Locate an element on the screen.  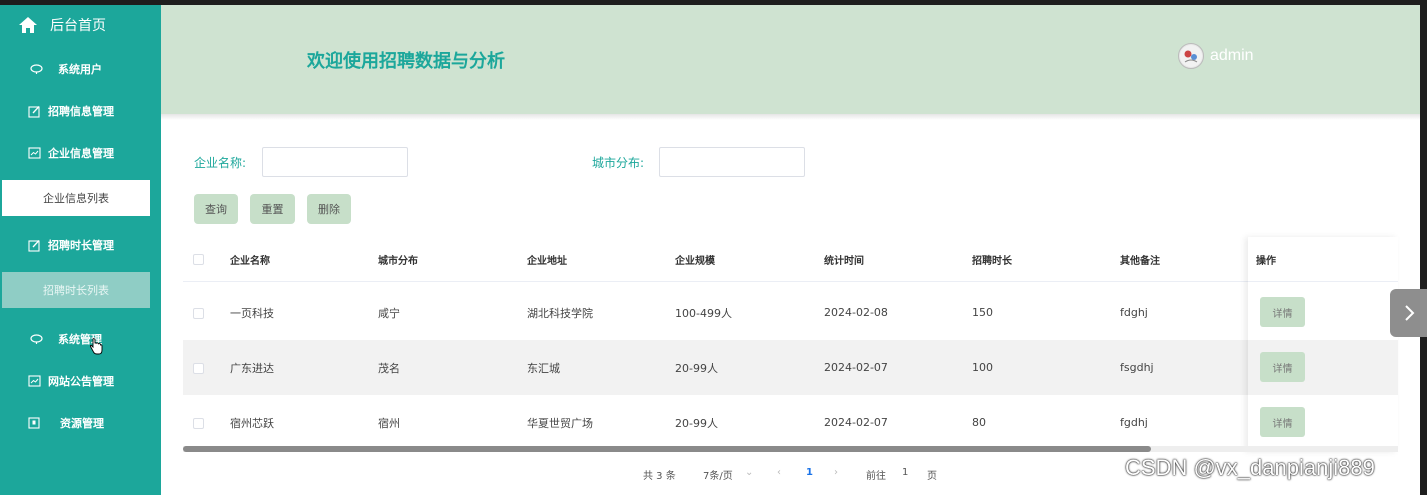
sidebar-item-system-users: 系统用户 is located at coordinates (80, 69).